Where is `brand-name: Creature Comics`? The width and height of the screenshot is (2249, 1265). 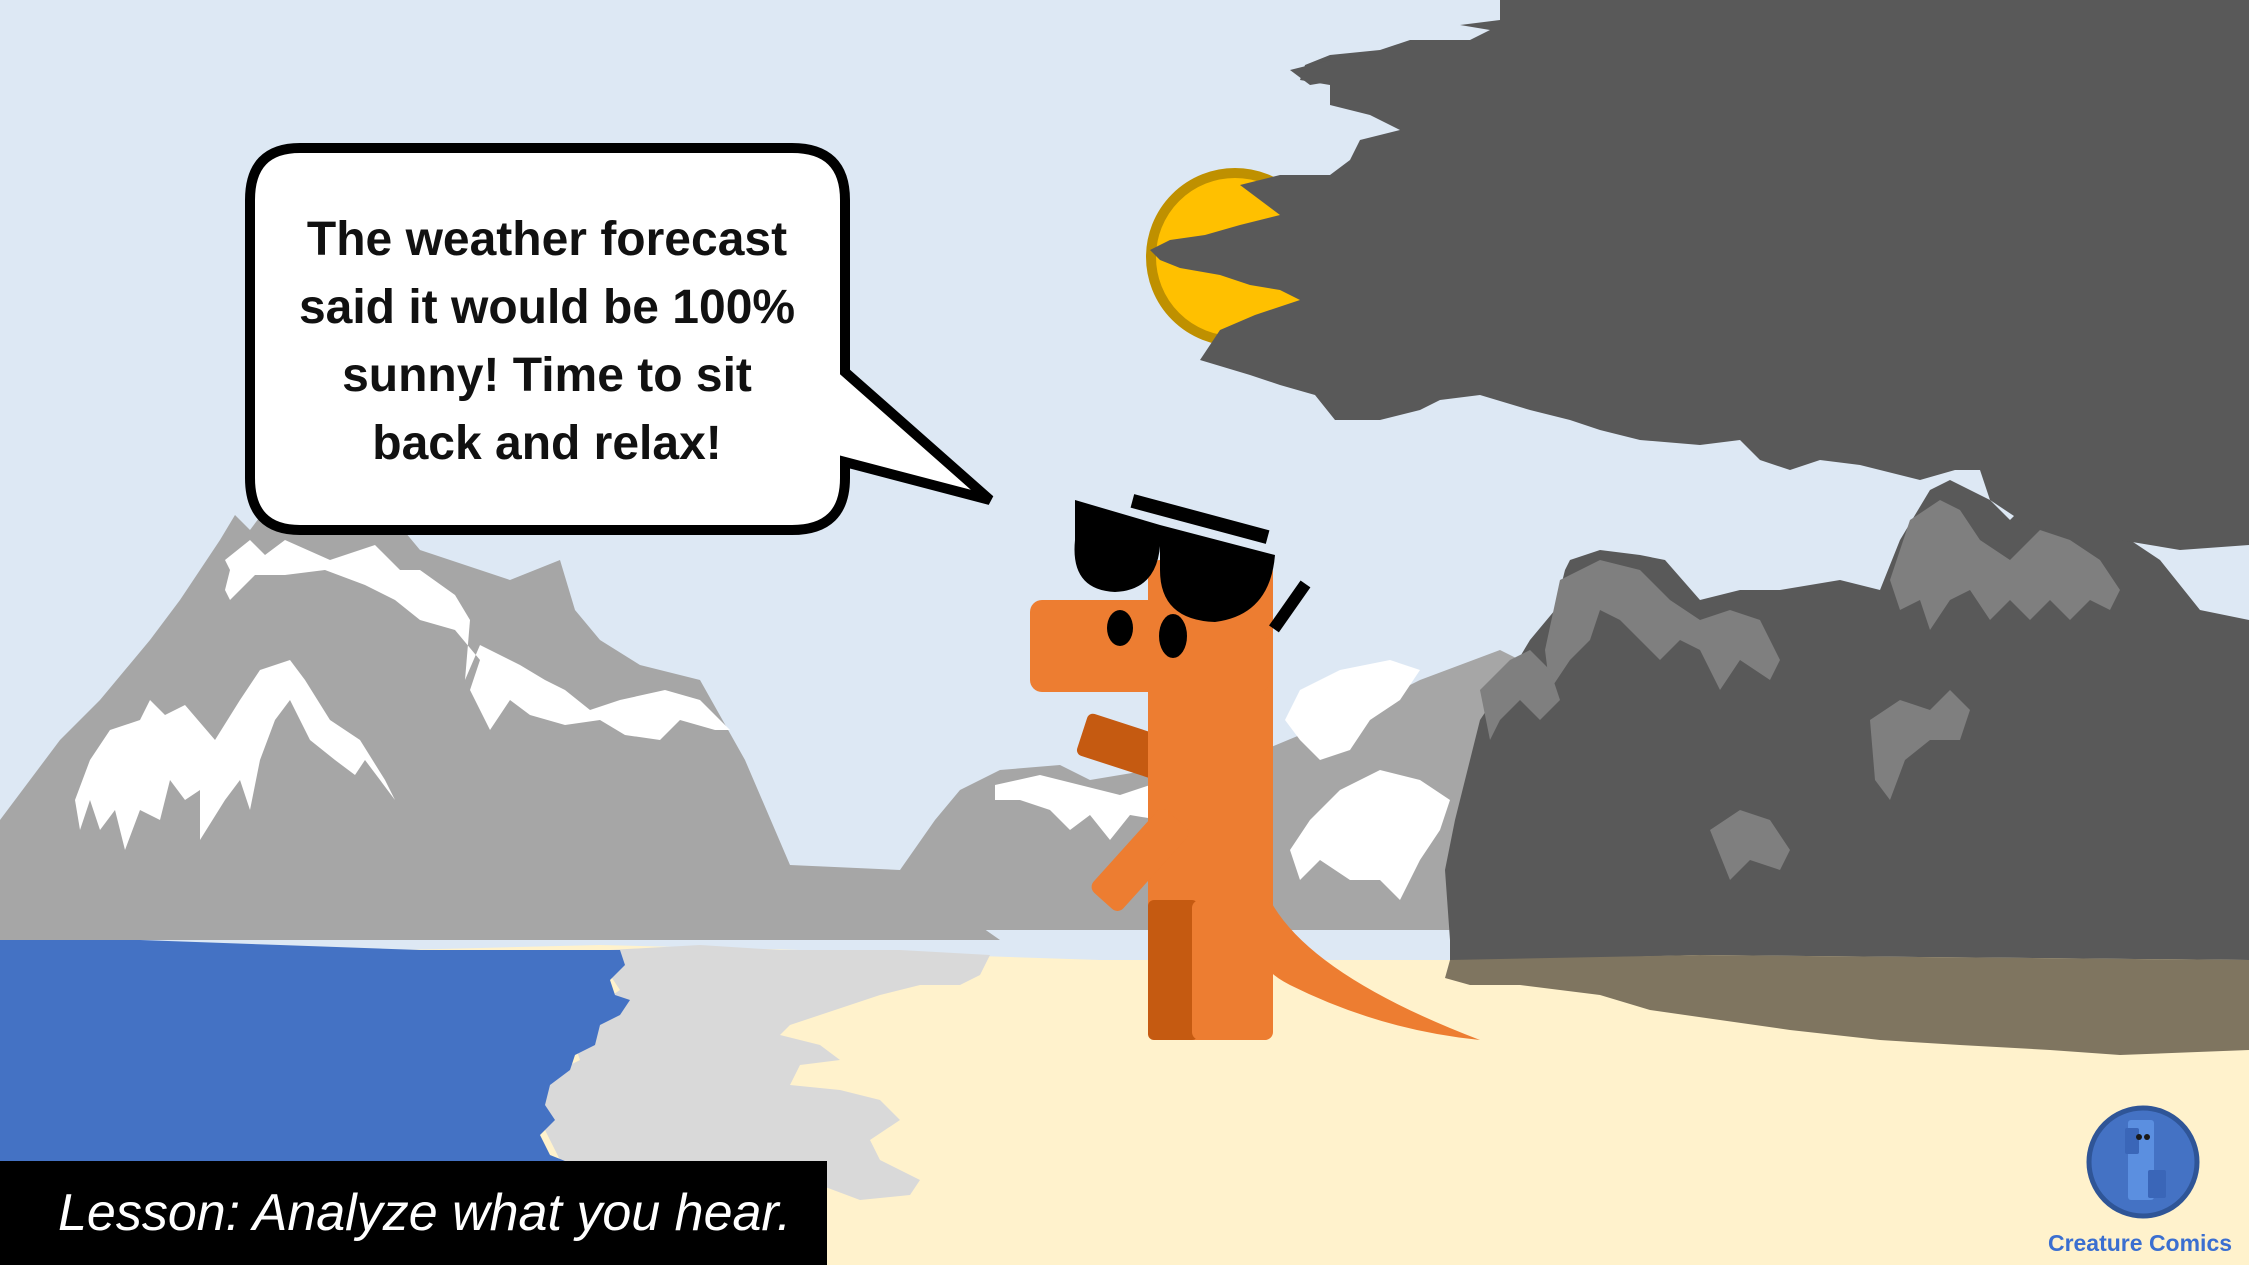 brand-name: Creature Comics is located at coordinates (2140, 1243).